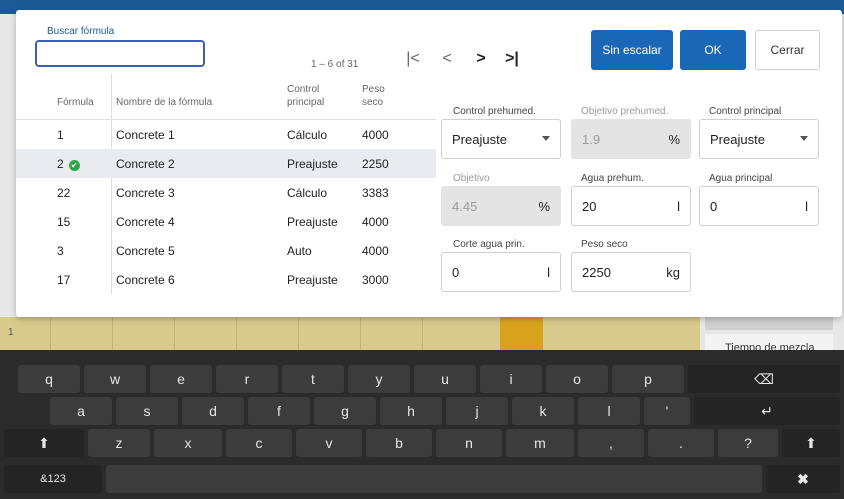 This screenshot has width=844, height=499. Describe the element at coordinates (787, 50) in the screenshot. I see `cerrar-button: Cerrar` at that location.